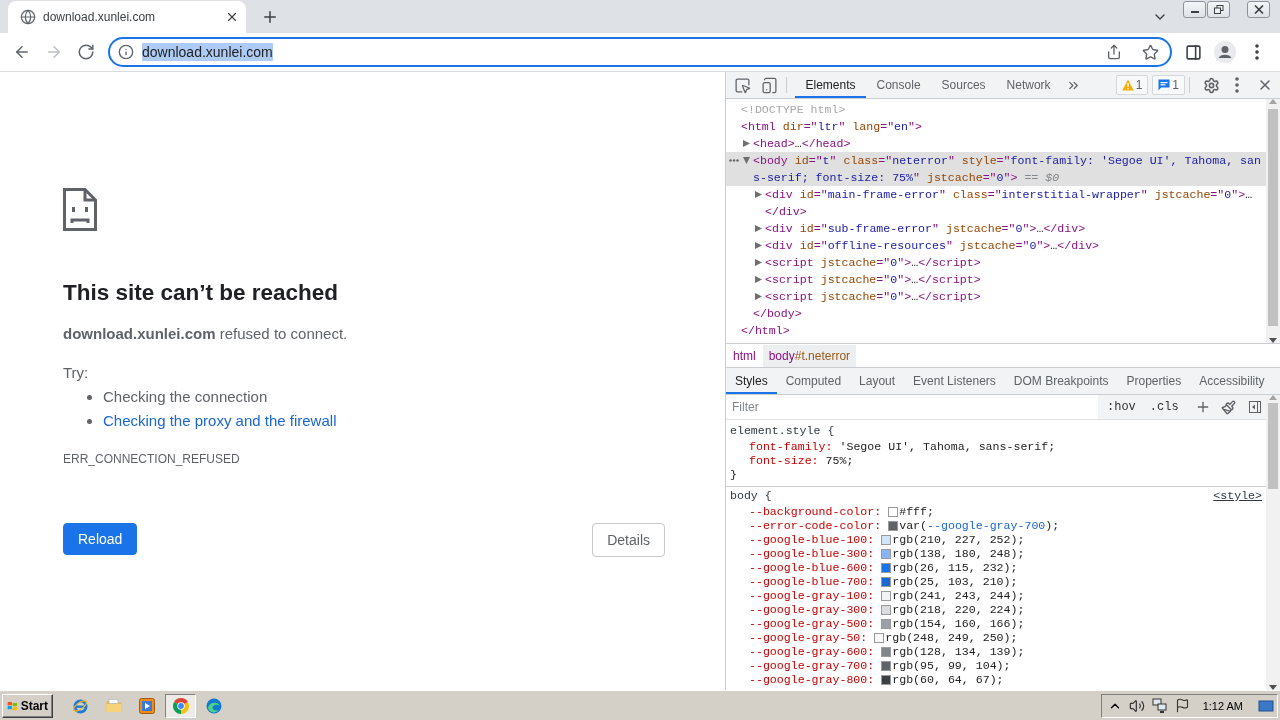 The height and width of the screenshot is (720, 1280). What do you see at coordinates (734, 160) in the screenshot?
I see `ellipsis-icon` at bounding box center [734, 160].